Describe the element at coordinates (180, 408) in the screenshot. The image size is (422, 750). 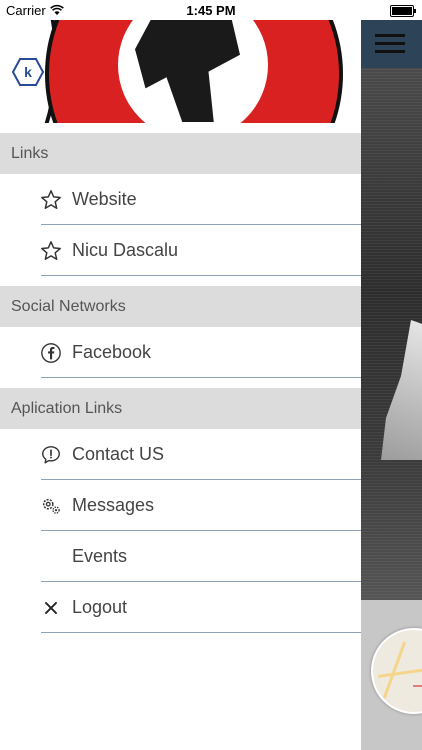
I see `section-header-aplication-links: Aplication Links` at that location.